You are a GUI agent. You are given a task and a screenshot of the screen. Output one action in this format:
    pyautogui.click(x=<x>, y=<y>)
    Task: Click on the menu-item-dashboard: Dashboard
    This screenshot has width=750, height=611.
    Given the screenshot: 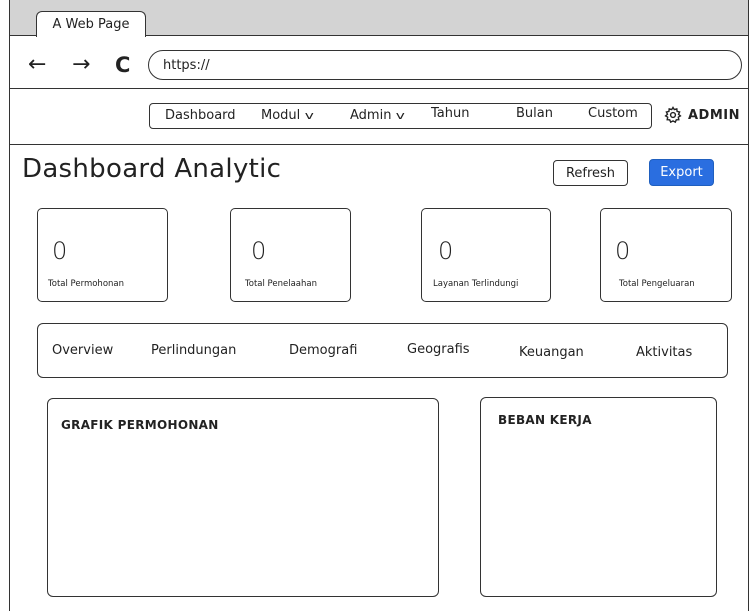 What is the action you would take?
    pyautogui.click(x=200, y=115)
    